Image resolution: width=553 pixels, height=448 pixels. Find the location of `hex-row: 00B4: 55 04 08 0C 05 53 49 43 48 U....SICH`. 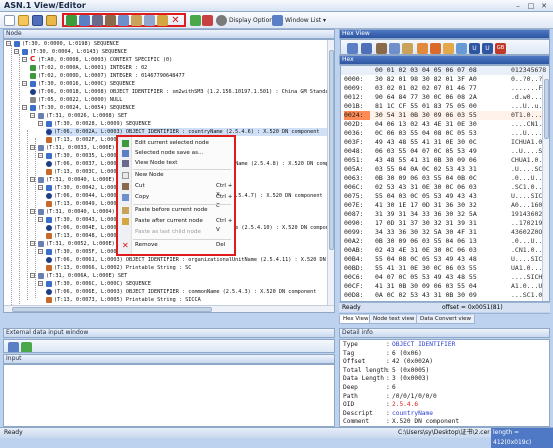

hex-row: 00B4: 55 04 08 0C 05 53 49 43 48 U....SICH is located at coordinates (445, 259).